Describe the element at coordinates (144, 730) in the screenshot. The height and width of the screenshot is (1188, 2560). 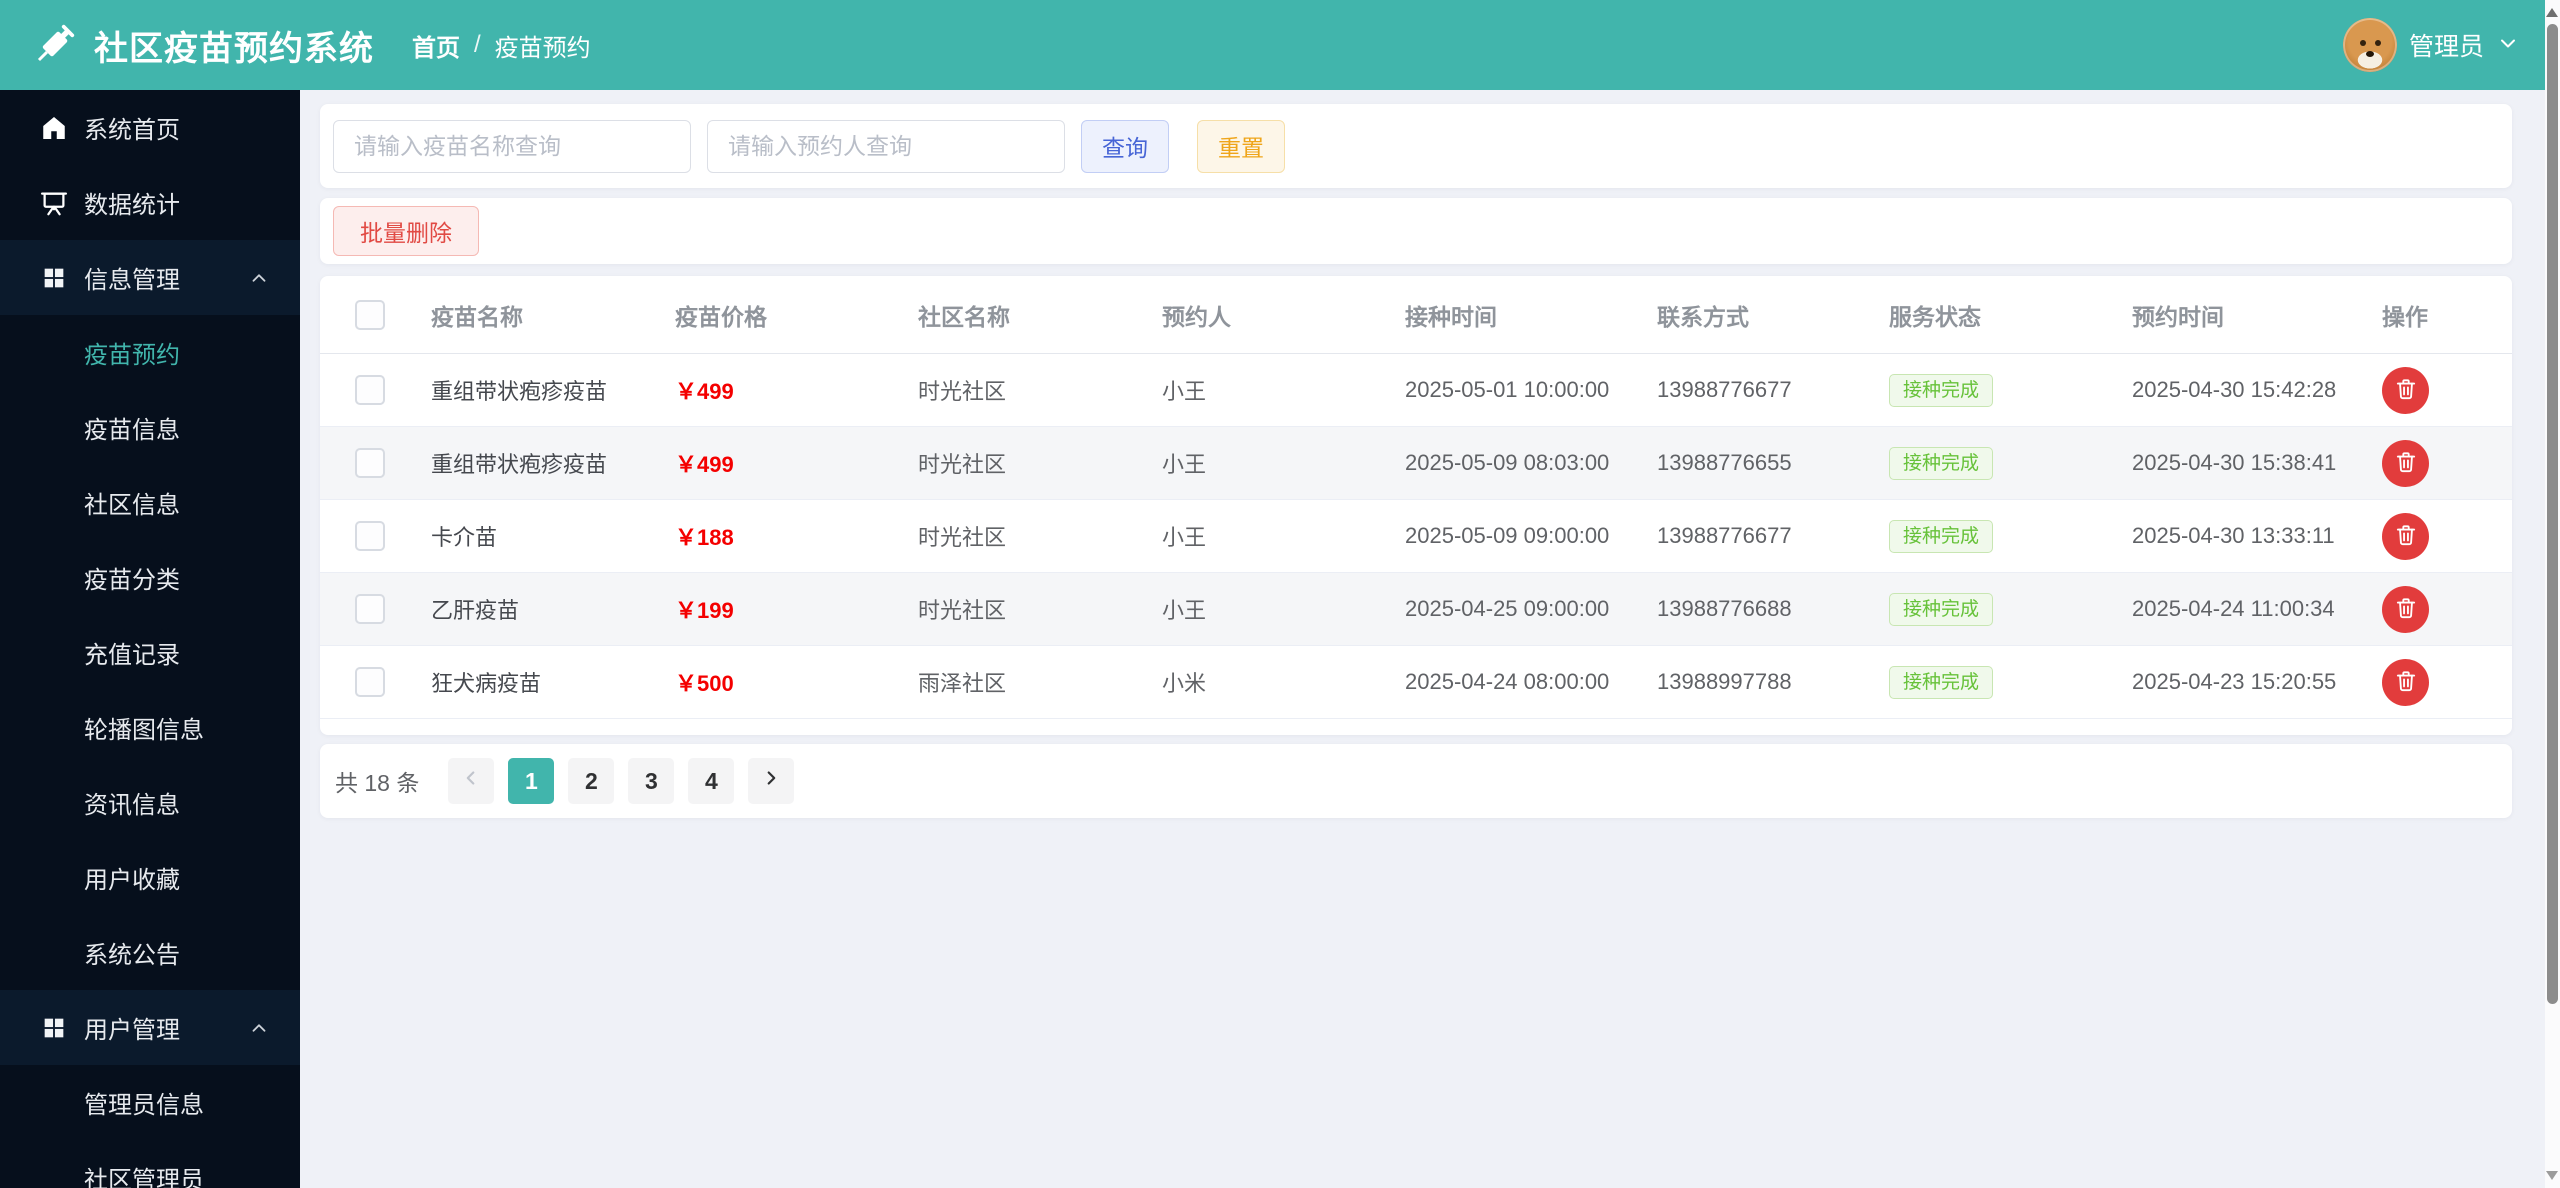
I see `sidebar-item-label: 轮播图信息` at that location.